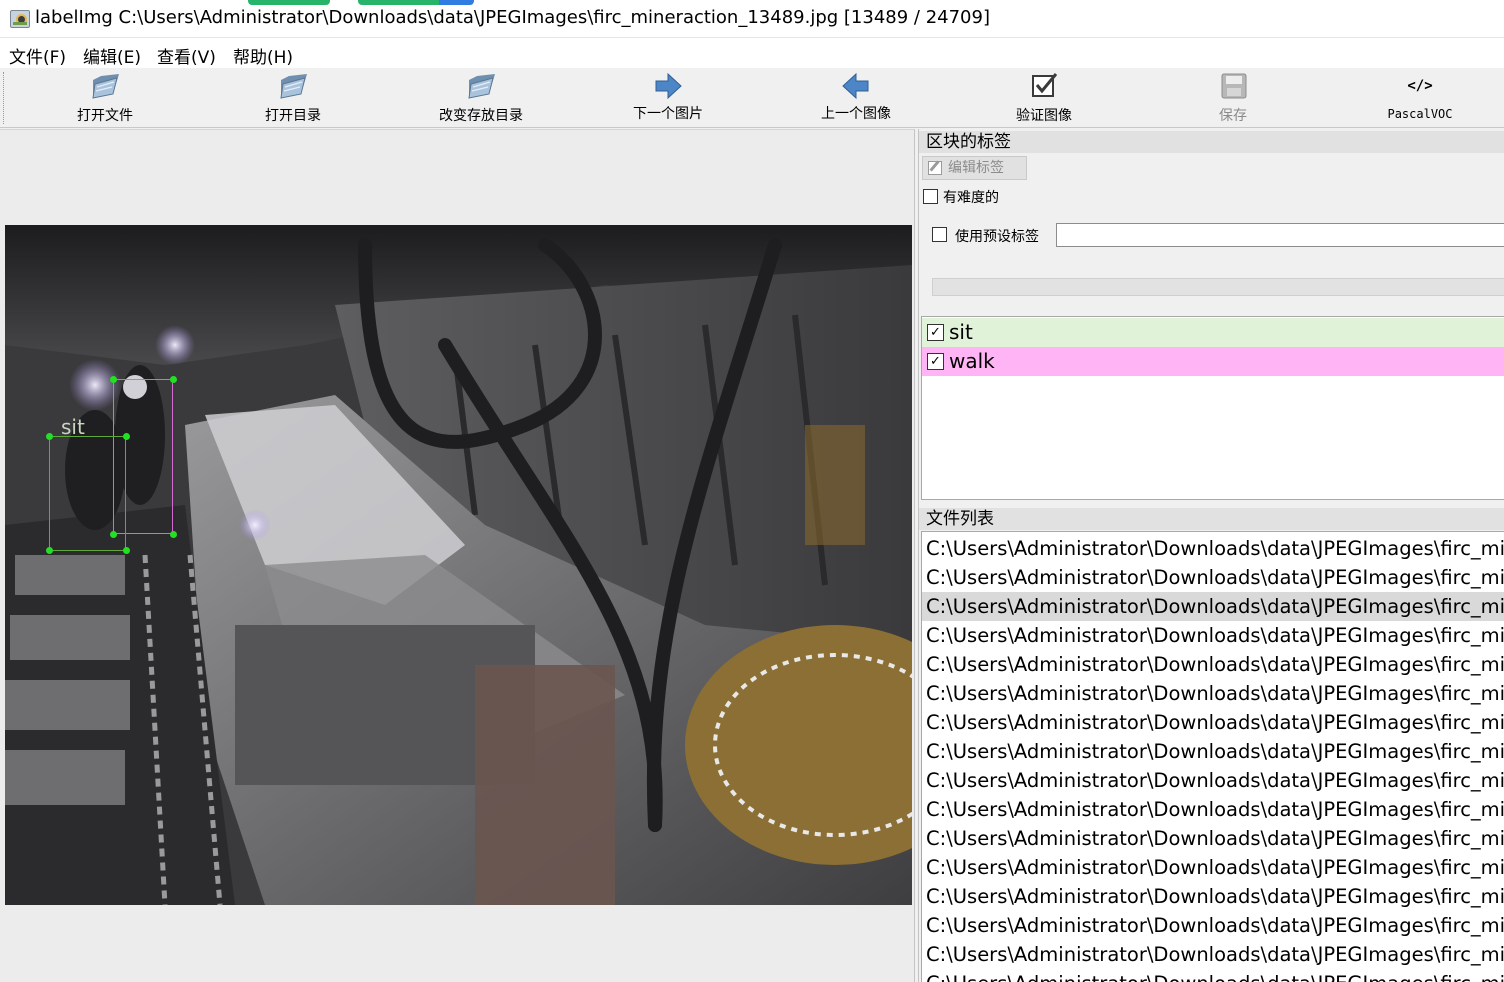 Image resolution: width=1504 pixels, height=982 pixels. Describe the element at coordinates (971, 198) in the screenshot. I see `difficult-label: 有难度的` at that location.